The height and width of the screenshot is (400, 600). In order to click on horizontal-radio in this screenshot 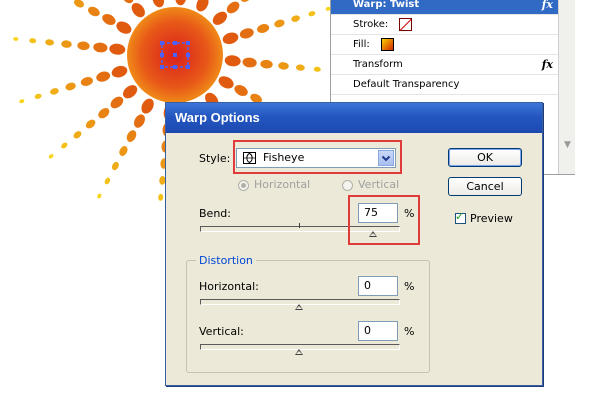, I will do `click(243, 185)`.